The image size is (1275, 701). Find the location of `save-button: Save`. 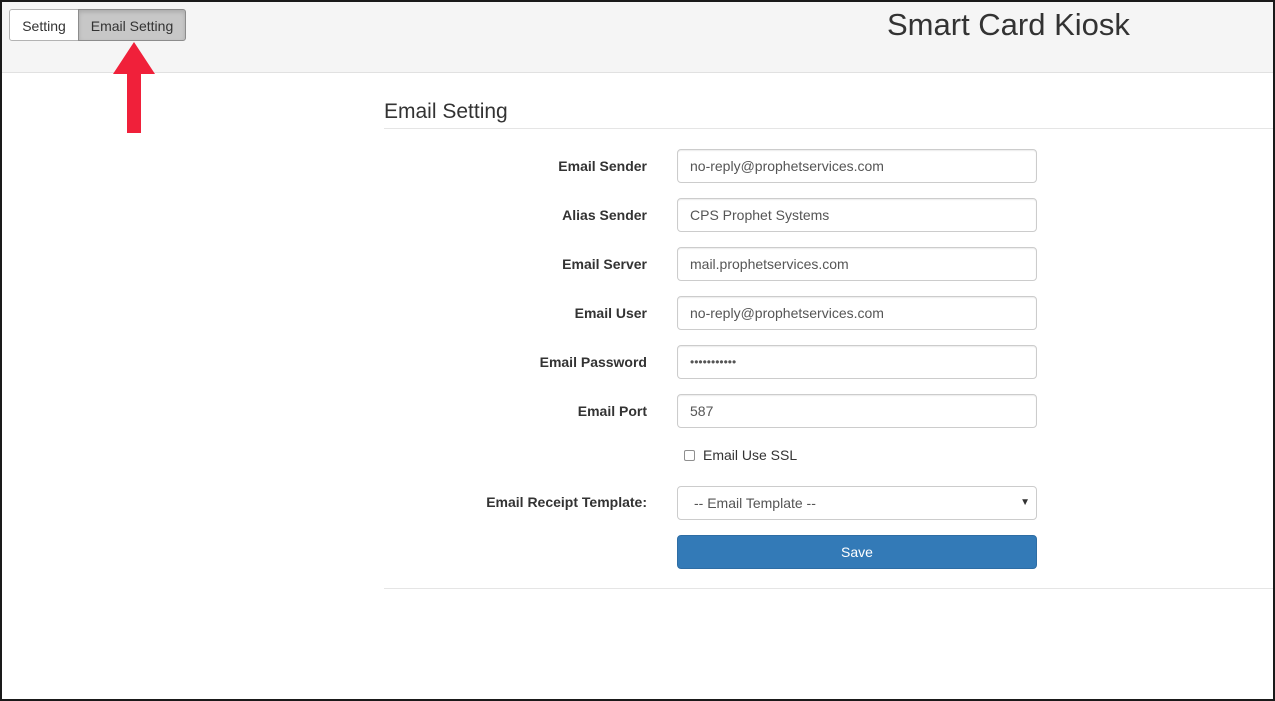

save-button: Save is located at coordinates (857, 552).